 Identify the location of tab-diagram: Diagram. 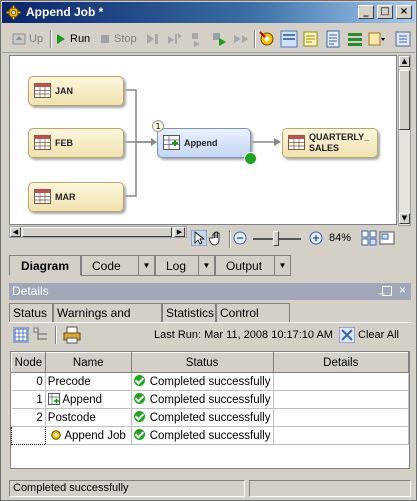
(45, 265).